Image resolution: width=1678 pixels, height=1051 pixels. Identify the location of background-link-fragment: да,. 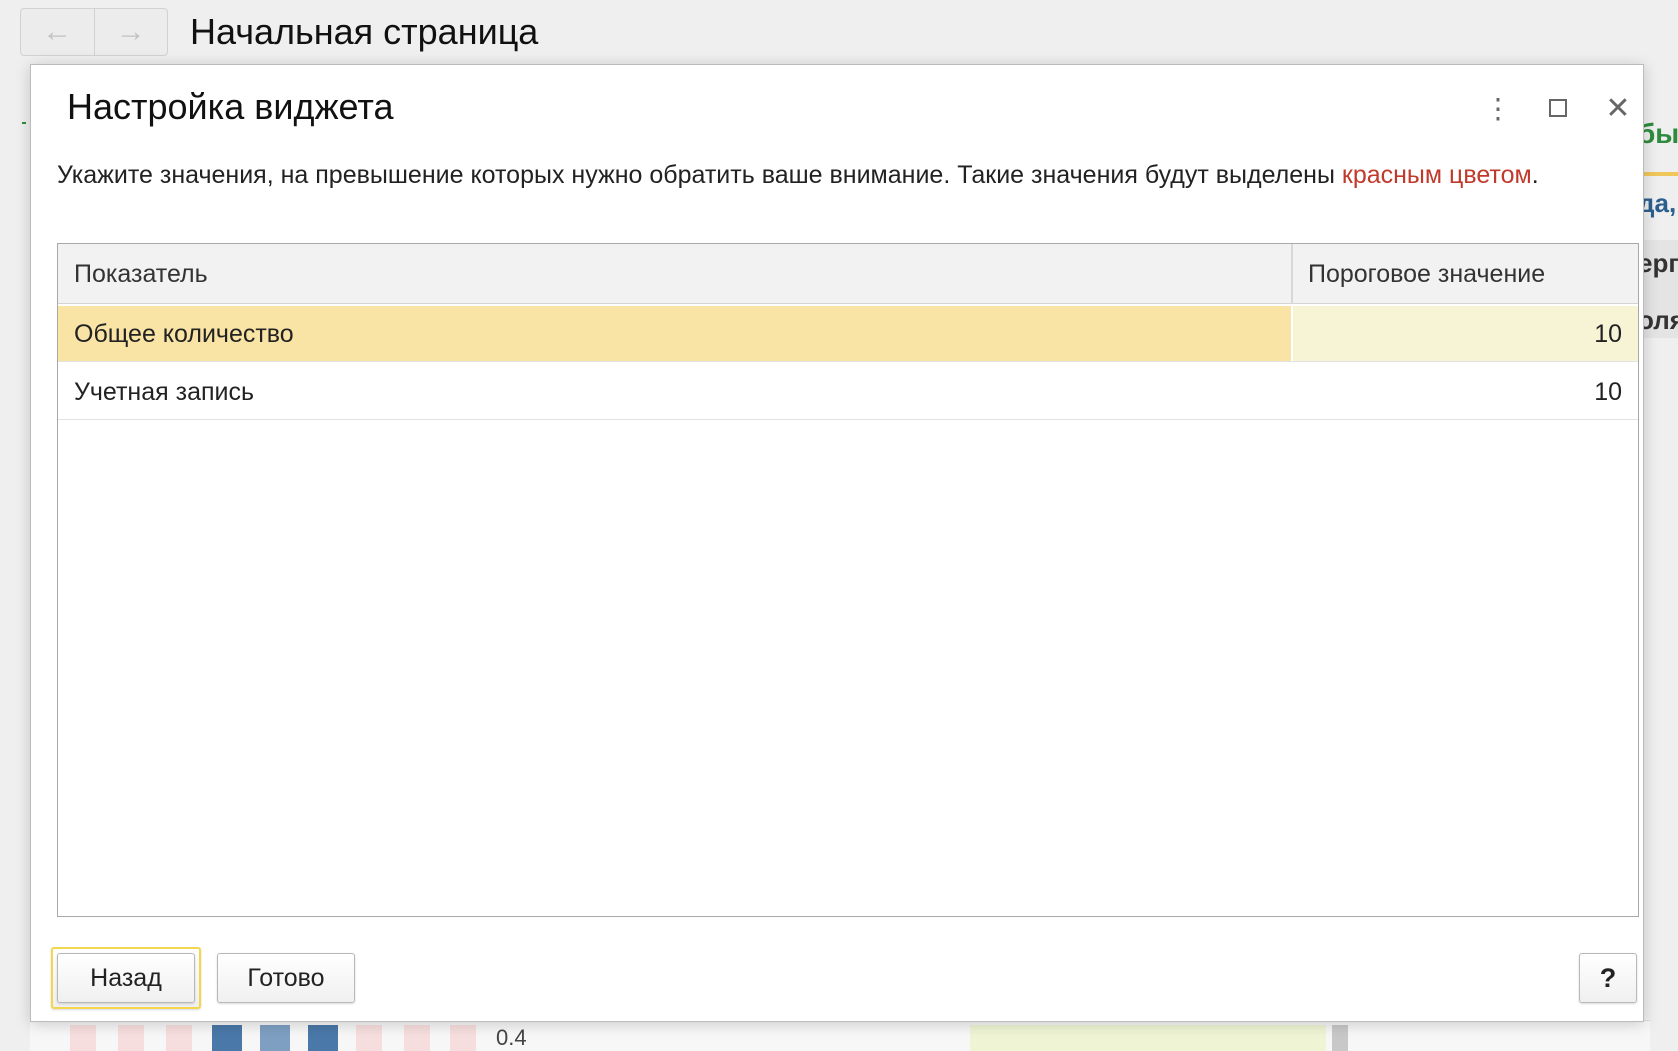
(1657, 203).